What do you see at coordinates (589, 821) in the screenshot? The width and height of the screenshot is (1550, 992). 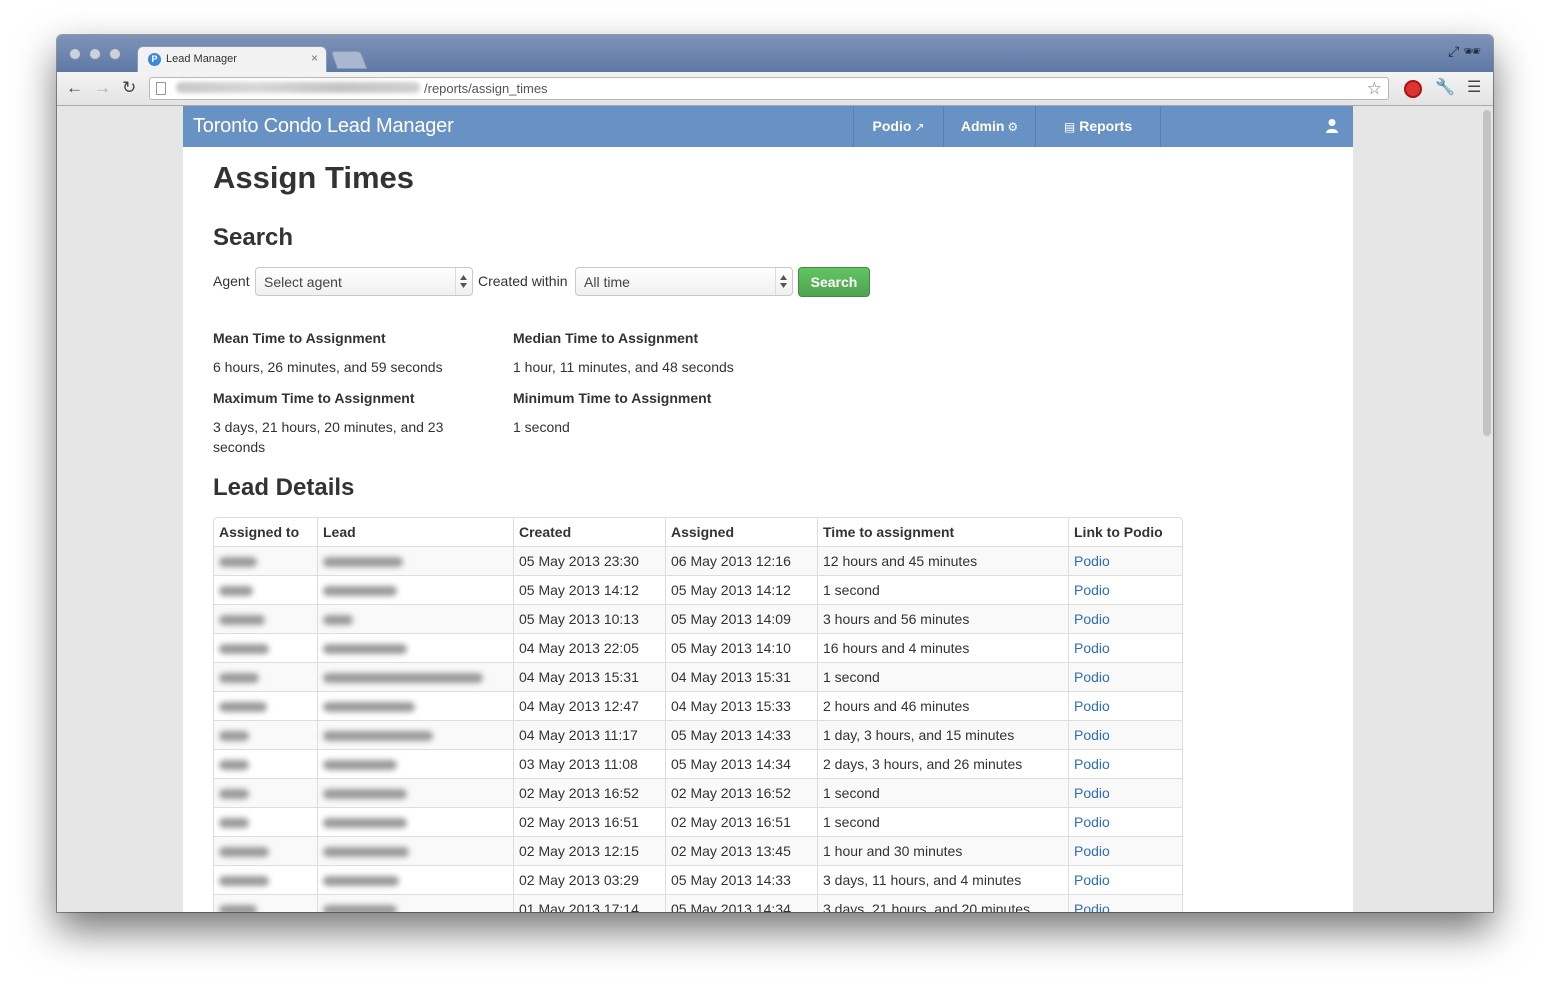 I see `created-cell: 02 May 2013 16:51` at bounding box center [589, 821].